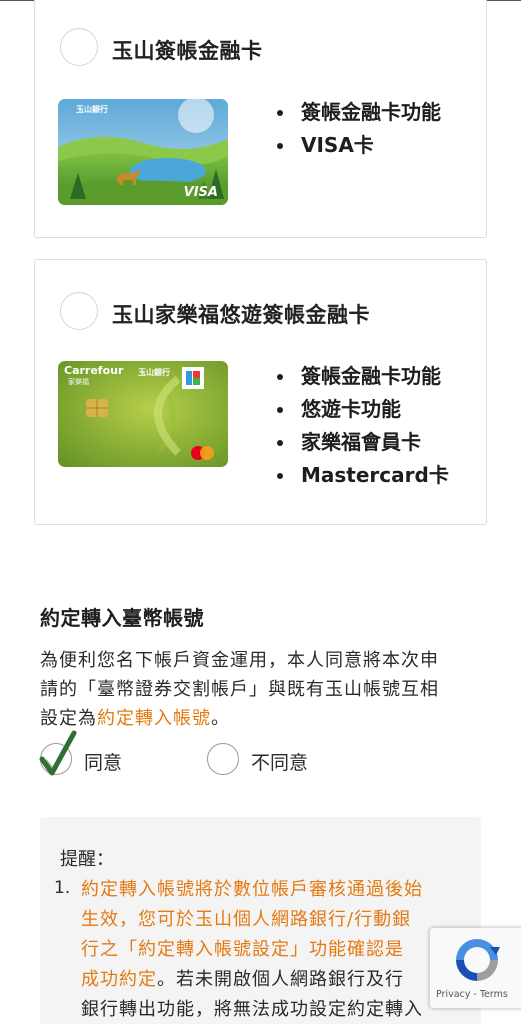 Image resolution: width=521 pixels, height=1024 pixels. Describe the element at coordinates (94, 370) in the screenshot. I see `carrefour-logo-text: Carrefour` at that location.